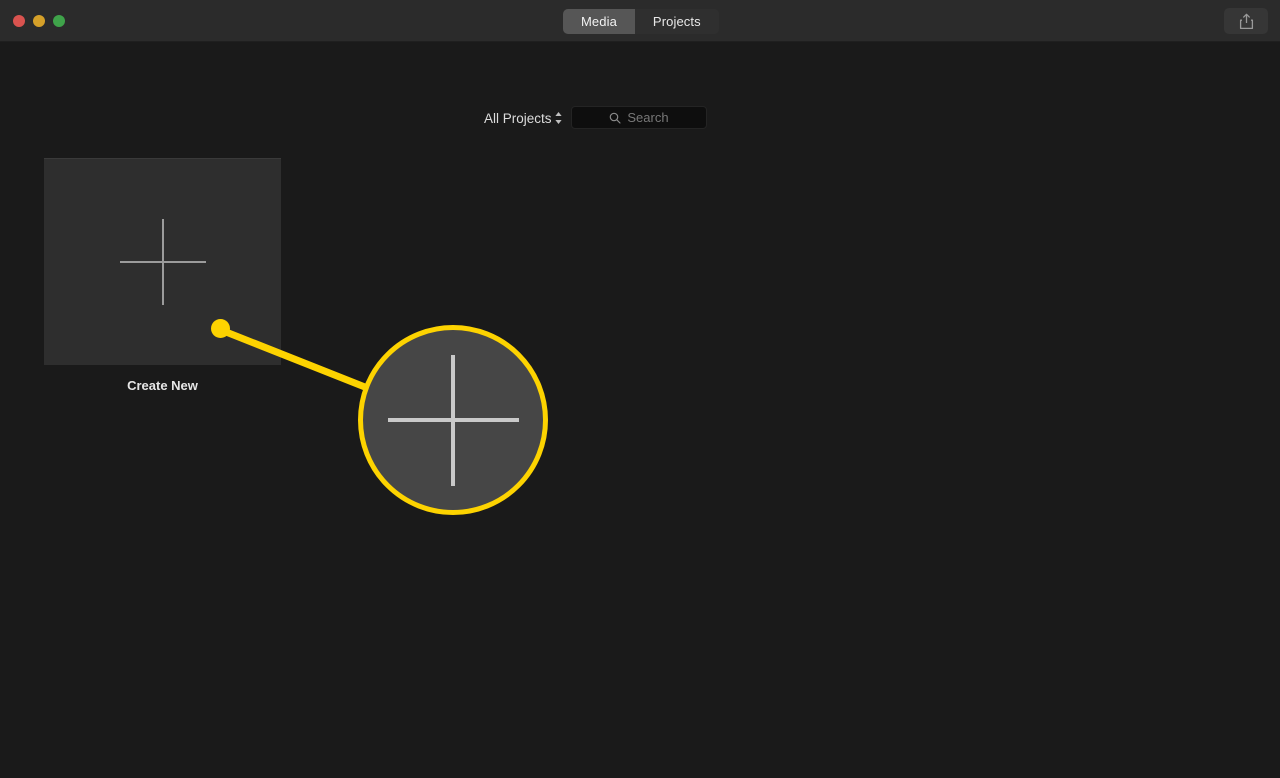 The height and width of the screenshot is (778, 1280). I want to click on create-new-tile, so click(162, 261).